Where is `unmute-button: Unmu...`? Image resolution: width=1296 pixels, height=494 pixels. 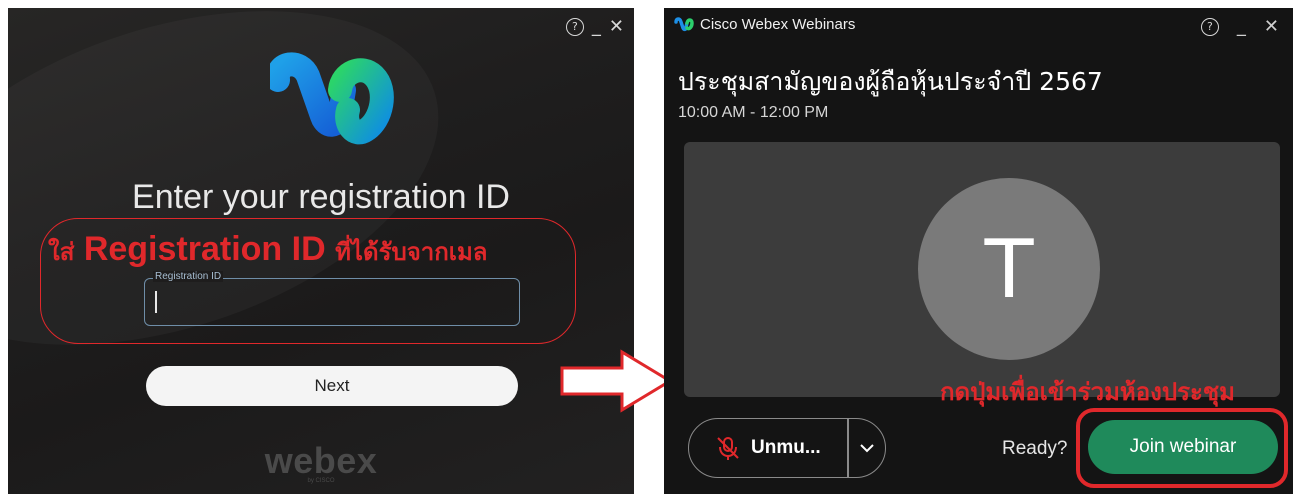 unmute-button: Unmu... is located at coordinates (768, 448).